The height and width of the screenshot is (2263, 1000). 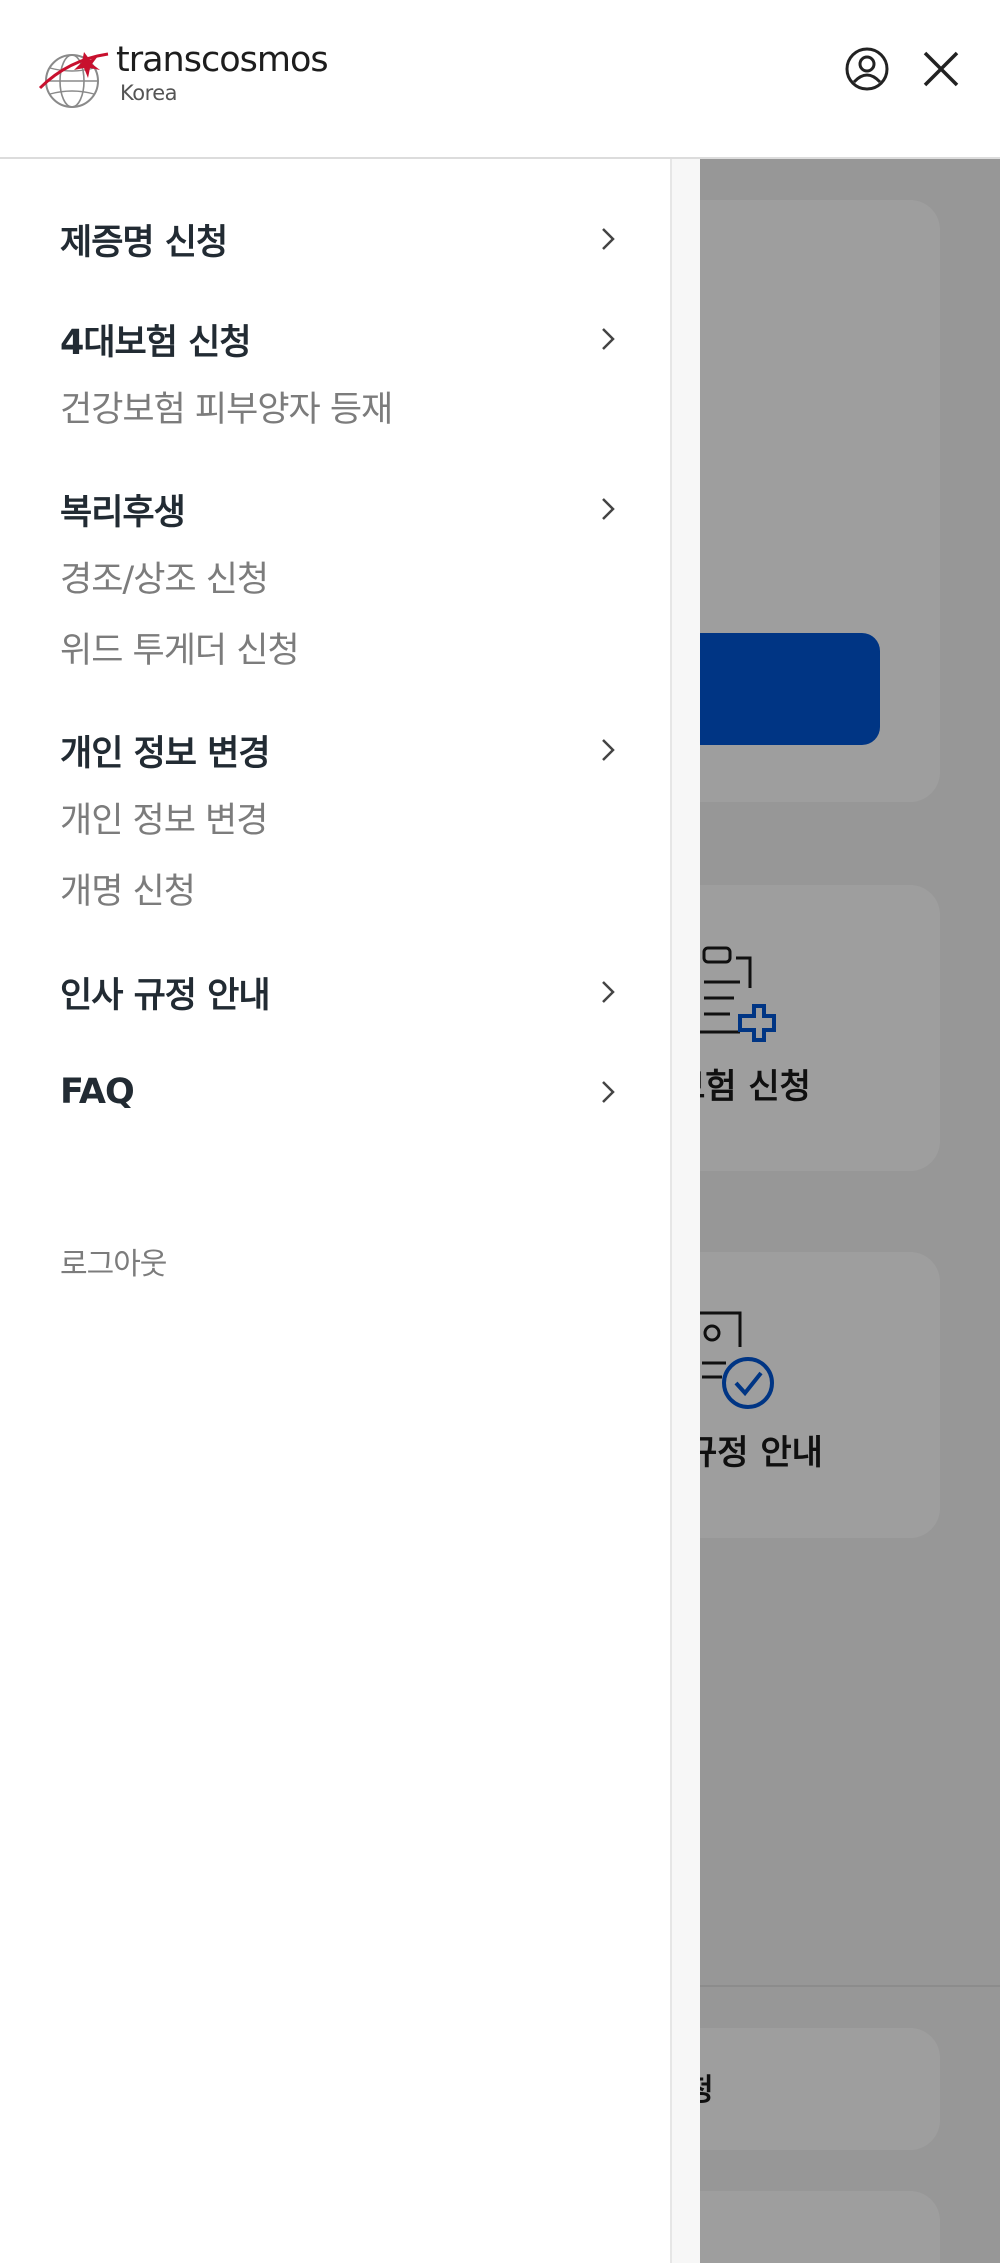 I want to click on logo-subtitle: Korea, so click(x=149, y=93).